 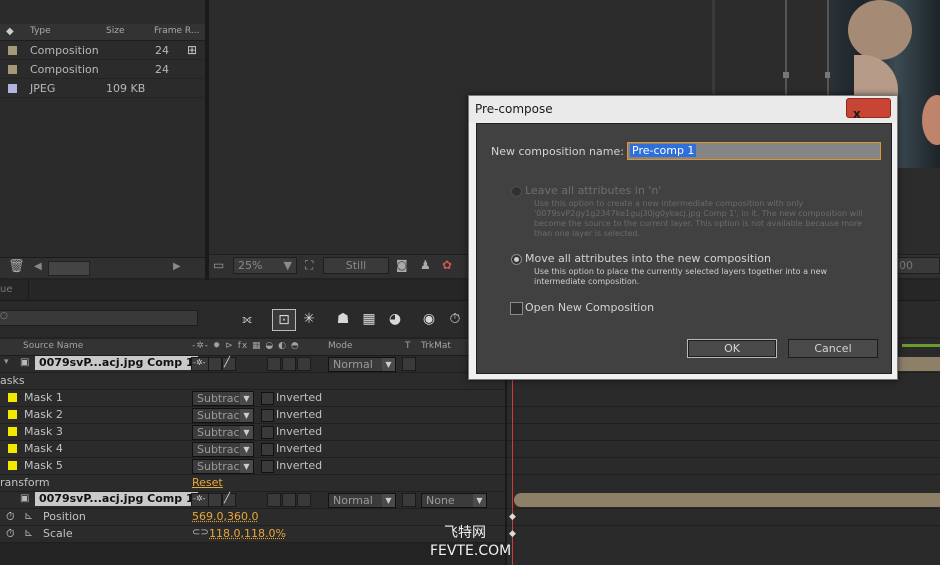 I want to click on mask-row: Mask 4 Subtrac ▼ Inverted, so click(x=252, y=449).